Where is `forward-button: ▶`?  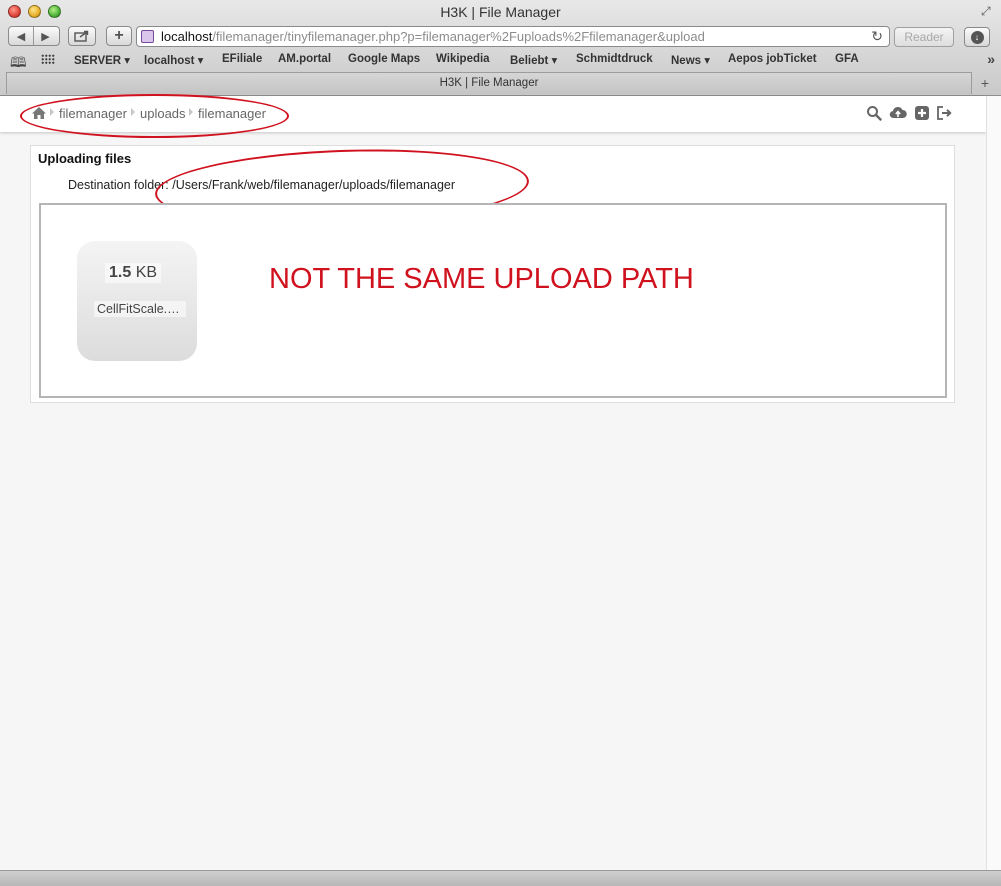 forward-button: ▶ is located at coordinates (45, 36).